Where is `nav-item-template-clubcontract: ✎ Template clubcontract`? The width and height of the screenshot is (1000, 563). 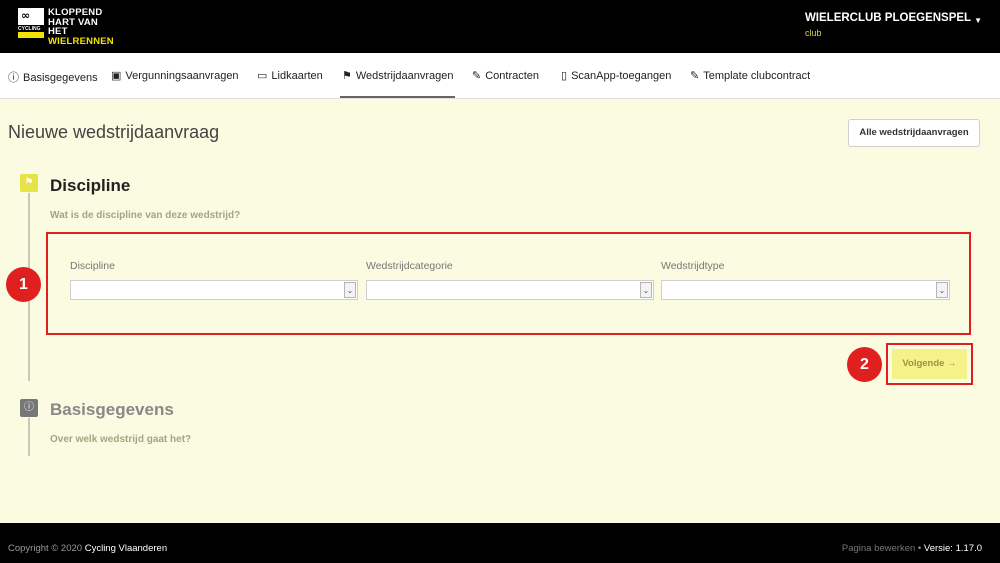
nav-item-template-clubcontract: ✎ Template clubcontract is located at coordinates (750, 75).